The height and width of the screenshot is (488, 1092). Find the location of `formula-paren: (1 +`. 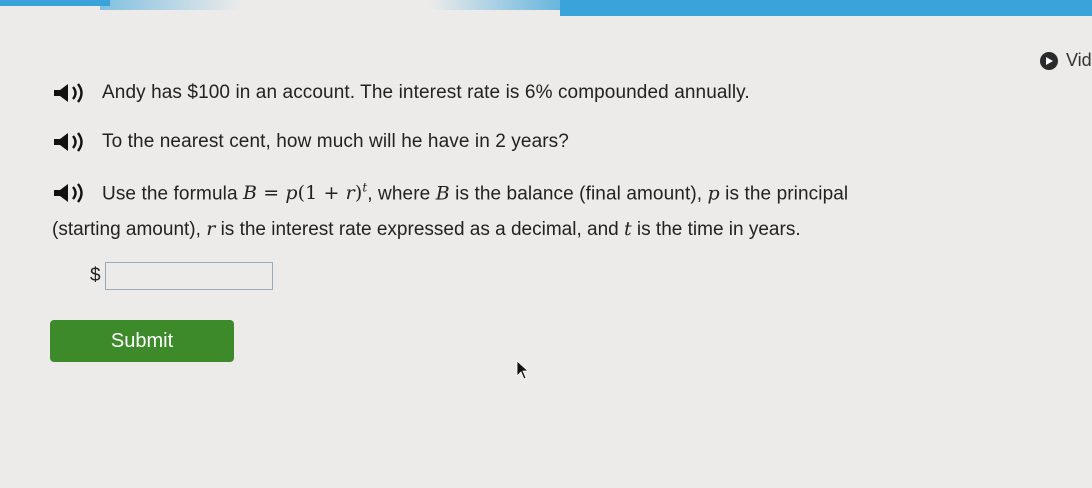

formula-paren: (1 + is located at coordinates (321, 193).